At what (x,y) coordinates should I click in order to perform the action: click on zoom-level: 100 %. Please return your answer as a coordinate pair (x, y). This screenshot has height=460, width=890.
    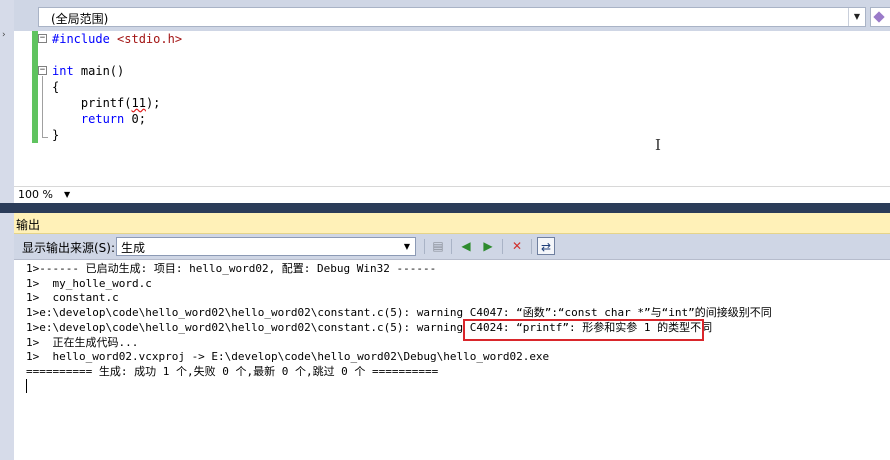
    Looking at the image, I should click on (35, 194).